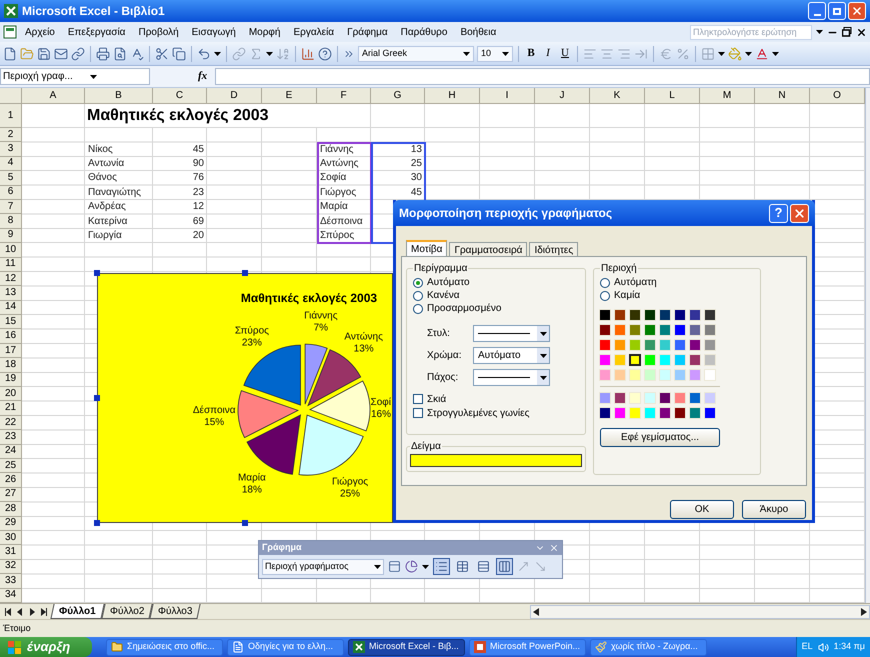 The height and width of the screenshot is (657, 870). I want to click on start-button: έναρξη, so click(46, 647).